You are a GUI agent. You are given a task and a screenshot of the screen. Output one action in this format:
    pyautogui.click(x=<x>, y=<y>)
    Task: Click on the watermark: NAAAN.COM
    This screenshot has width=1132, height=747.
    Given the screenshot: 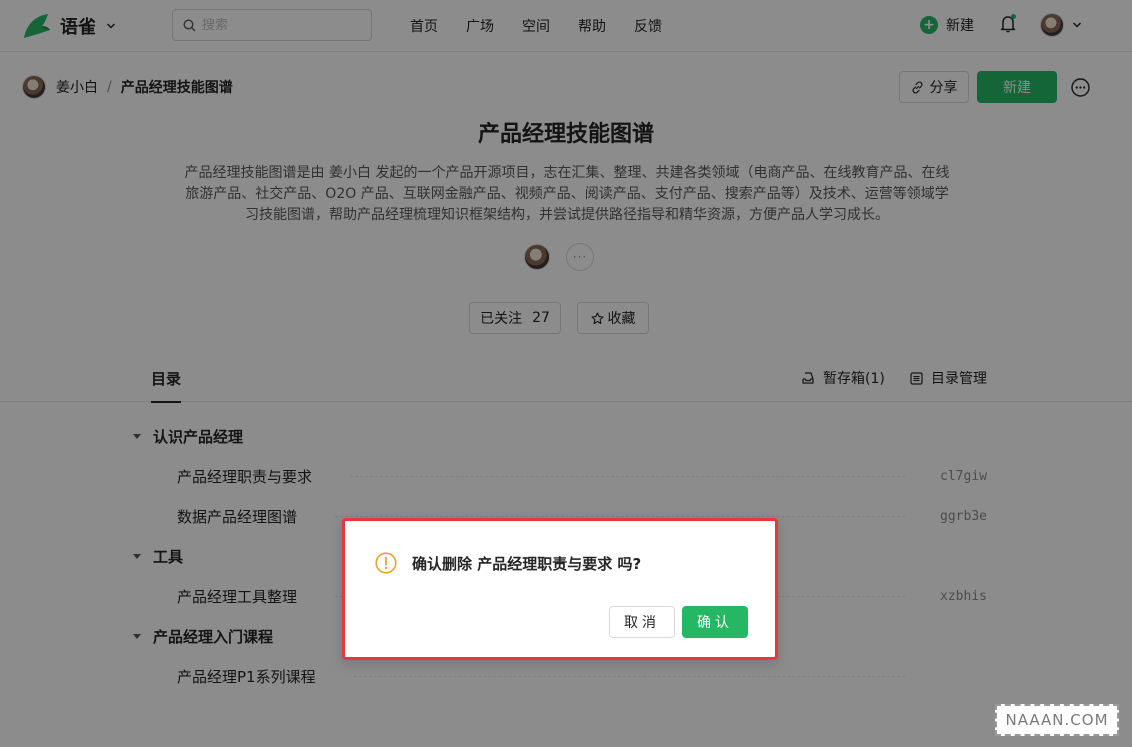 What is the action you would take?
    pyautogui.click(x=1057, y=720)
    